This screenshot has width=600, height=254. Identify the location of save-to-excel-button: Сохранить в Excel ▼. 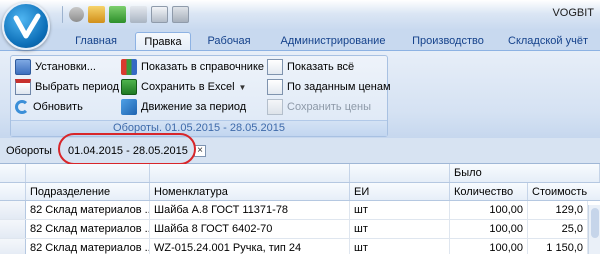
(183, 87).